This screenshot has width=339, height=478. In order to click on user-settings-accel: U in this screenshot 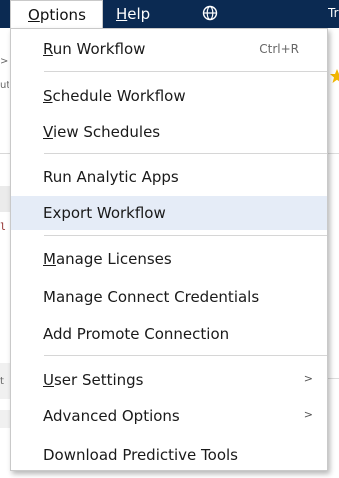, I will do `click(48, 380)`.